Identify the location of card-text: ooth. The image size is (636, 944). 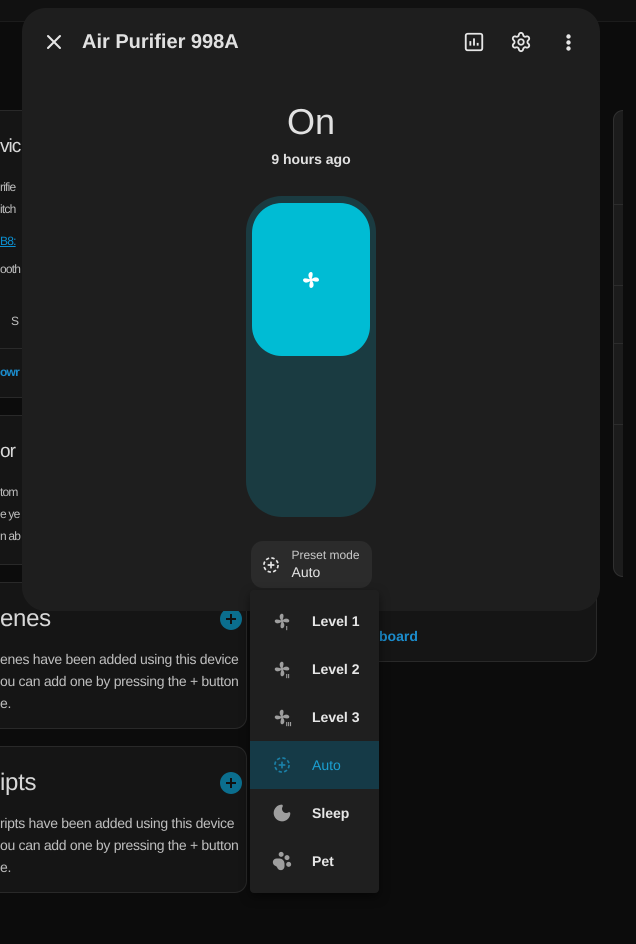
(10, 269).